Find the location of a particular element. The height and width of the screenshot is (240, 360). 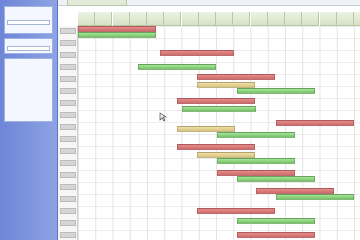

mouse-cursor-icon is located at coordinates (163, 117).